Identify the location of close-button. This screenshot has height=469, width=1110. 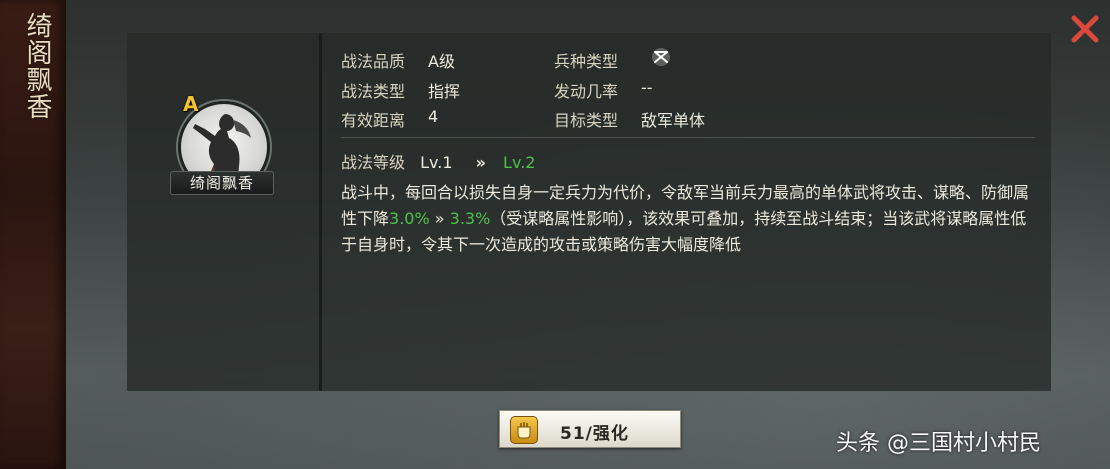
(1085, 29).